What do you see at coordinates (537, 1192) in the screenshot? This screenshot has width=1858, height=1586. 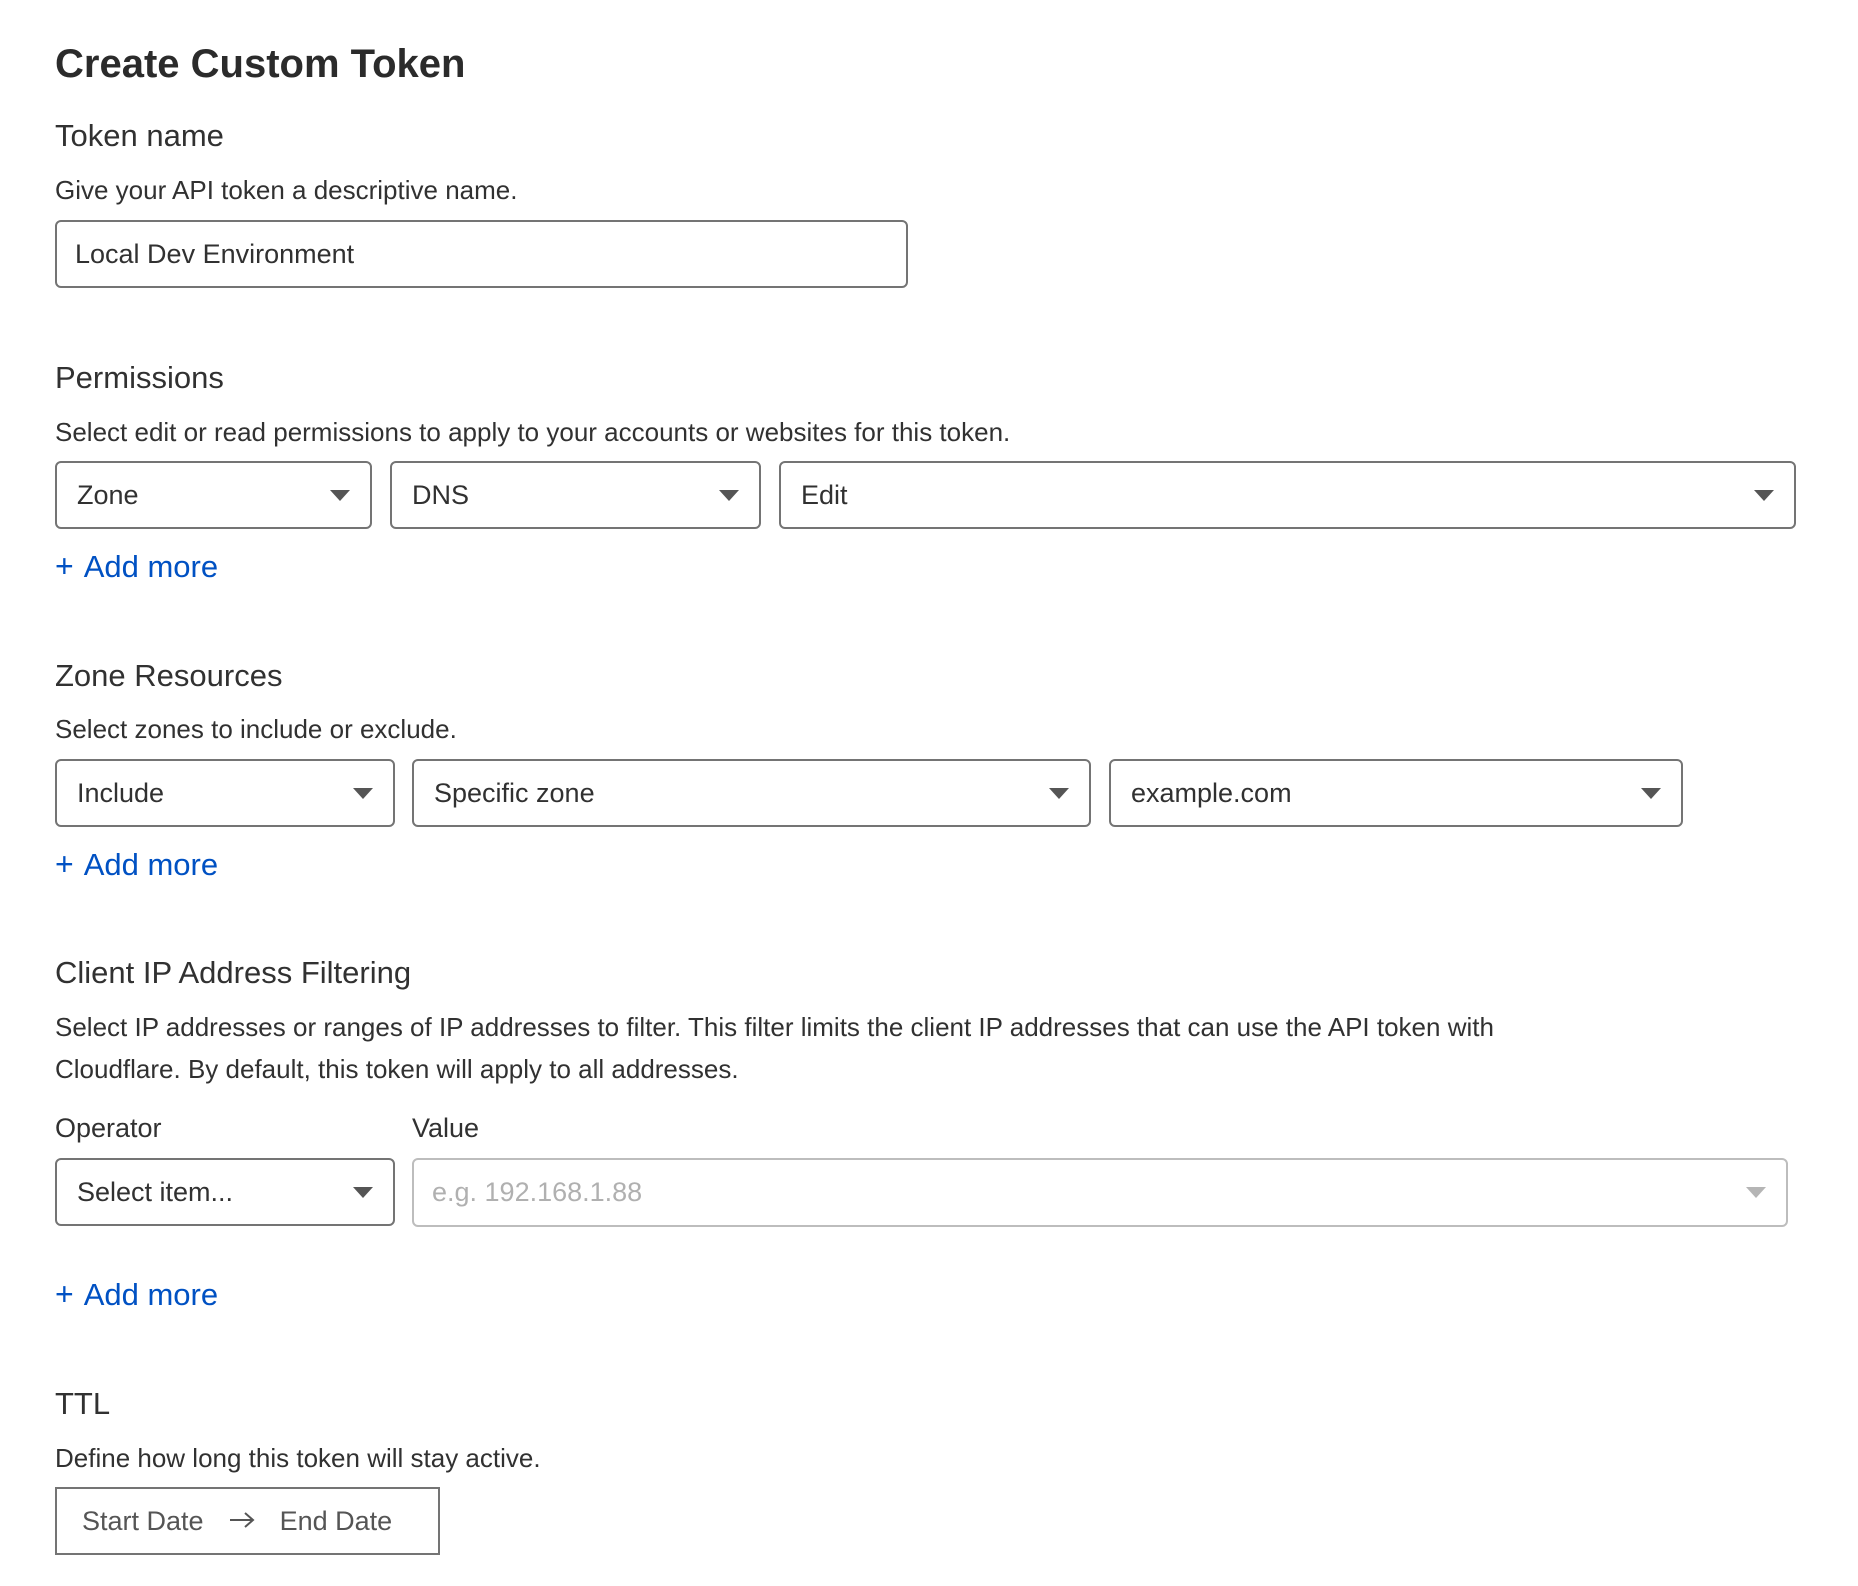 I see `ip-value-placeholder: e.g. 192.168.1.88` at bounding box center [537, 1192].